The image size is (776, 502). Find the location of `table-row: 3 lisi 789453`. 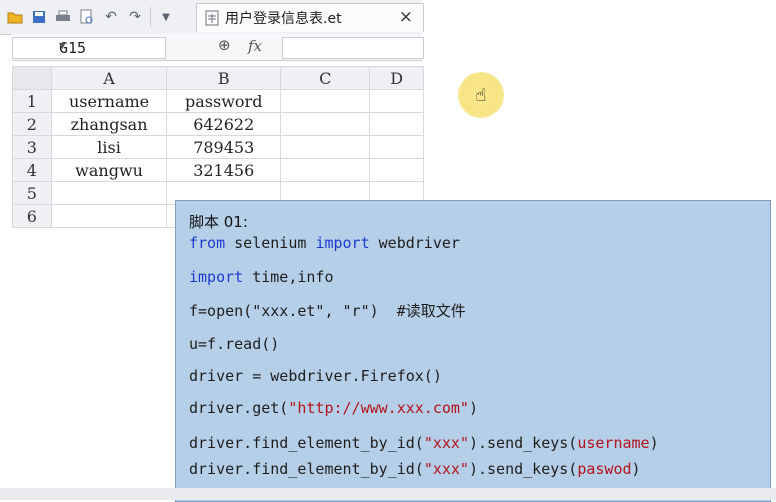

table-row: 3 lisi 789453 is located at coordinates (218, 147).